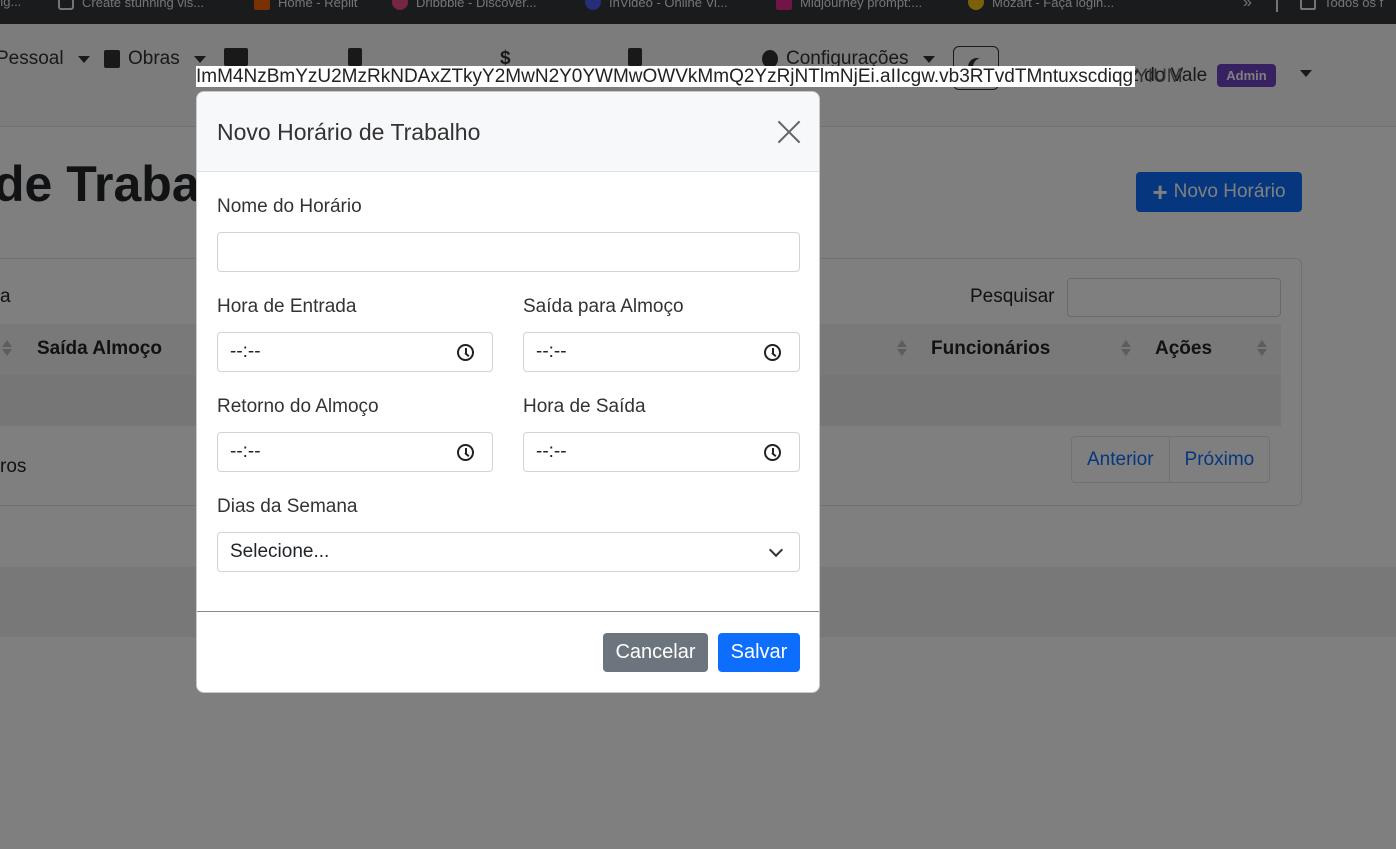 The image size is (1396, 849). I want to click on saida-almoco-time-input: --:--, so click(661, 352).